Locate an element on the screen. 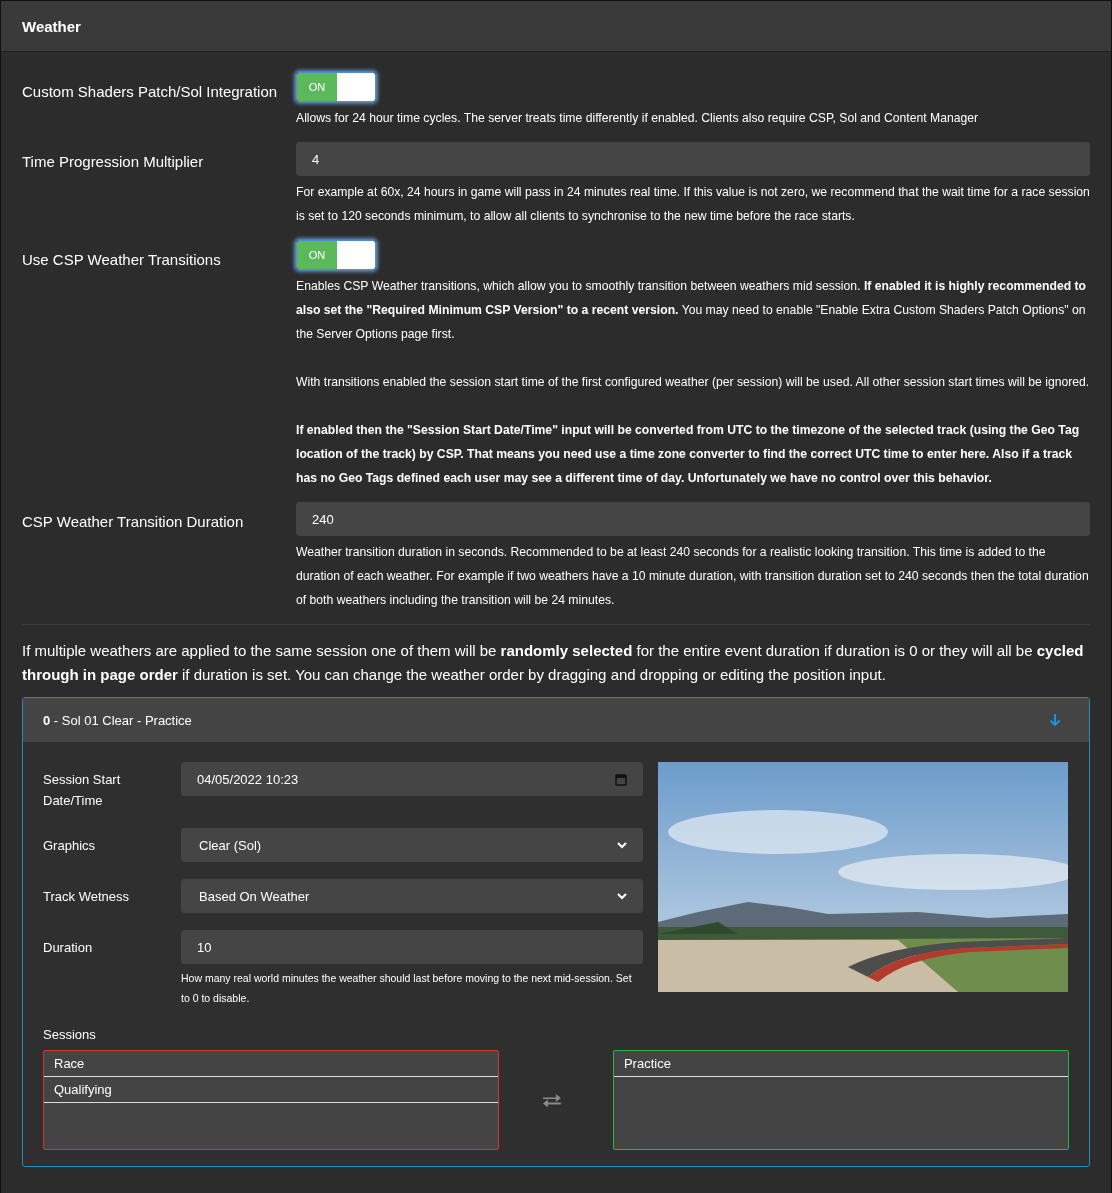  session-item: Qualifying is located at coordinates (271, 1090).